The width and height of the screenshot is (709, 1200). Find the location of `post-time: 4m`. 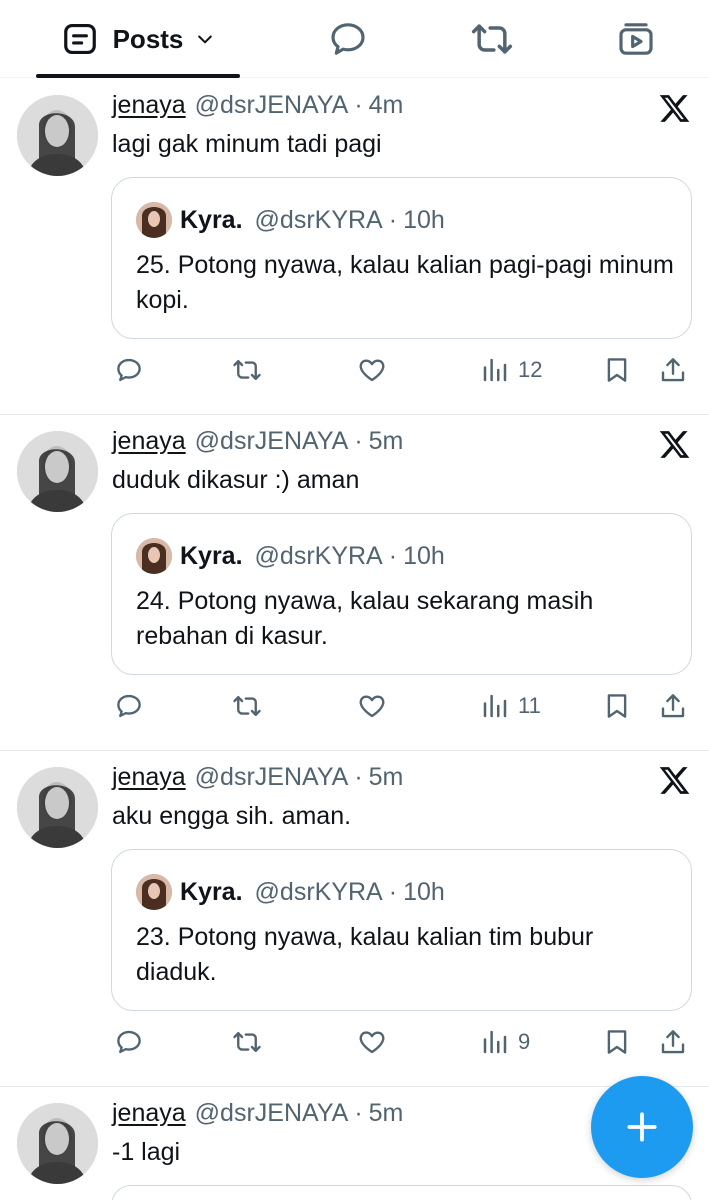

post-time: 4m is located at coordinates (386, 105).